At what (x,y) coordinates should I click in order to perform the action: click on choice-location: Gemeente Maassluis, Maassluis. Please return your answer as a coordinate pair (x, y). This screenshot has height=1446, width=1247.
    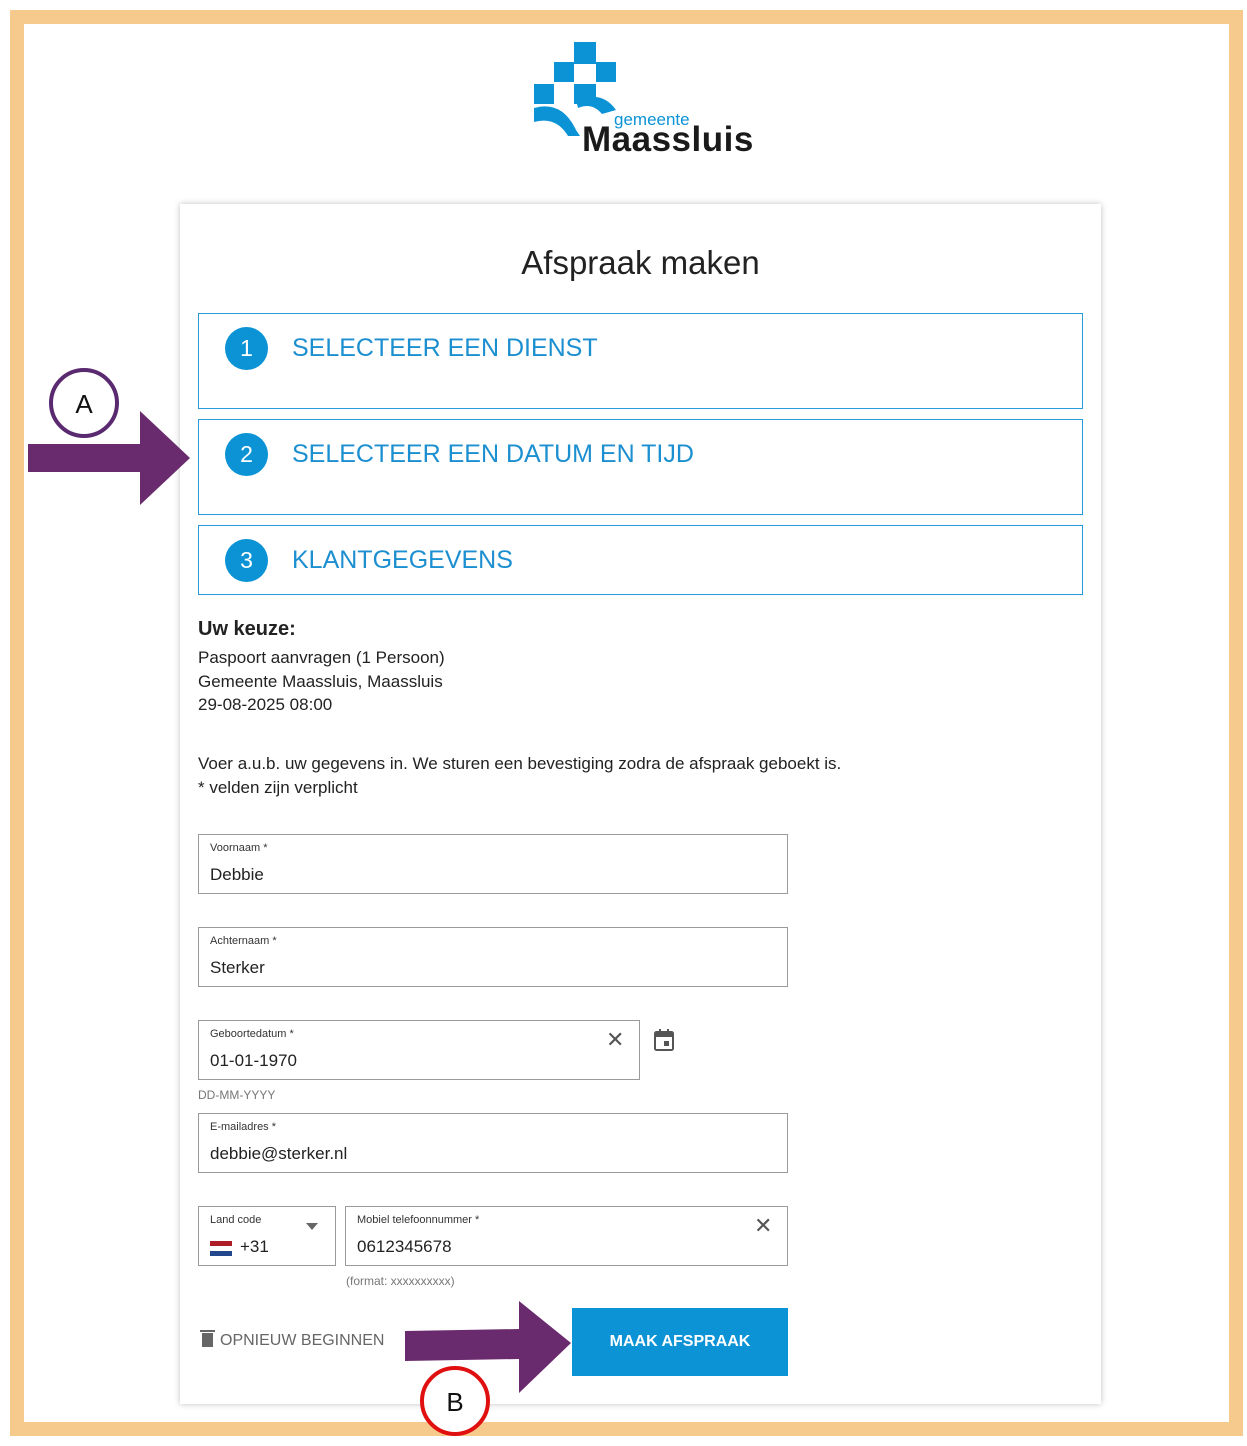
    Looking at the image, I should click on (320, 681).